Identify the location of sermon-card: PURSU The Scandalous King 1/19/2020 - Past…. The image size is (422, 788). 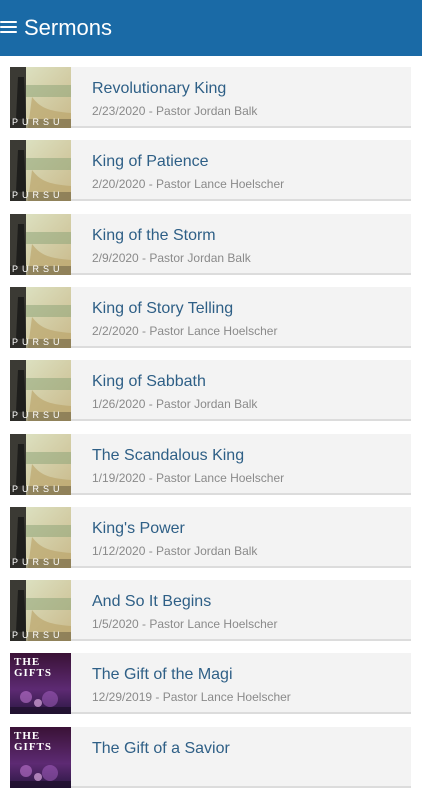
(210, 464).